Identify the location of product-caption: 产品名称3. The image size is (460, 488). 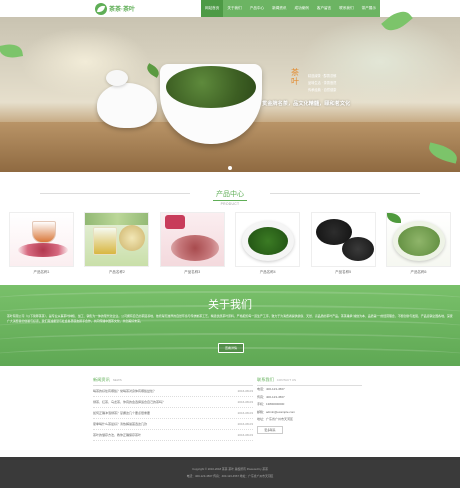
(192, 272).